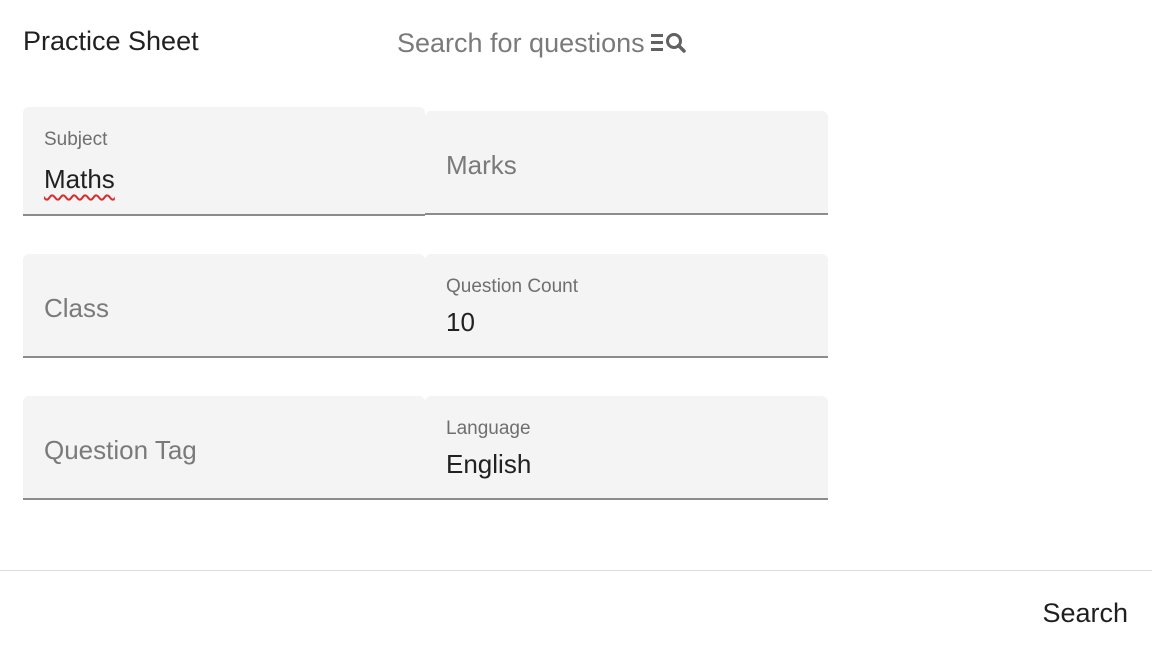 The height and width of the screenshot is (648, 1152). I want to click on subject-field: Subject Maths, so click(224, 161).